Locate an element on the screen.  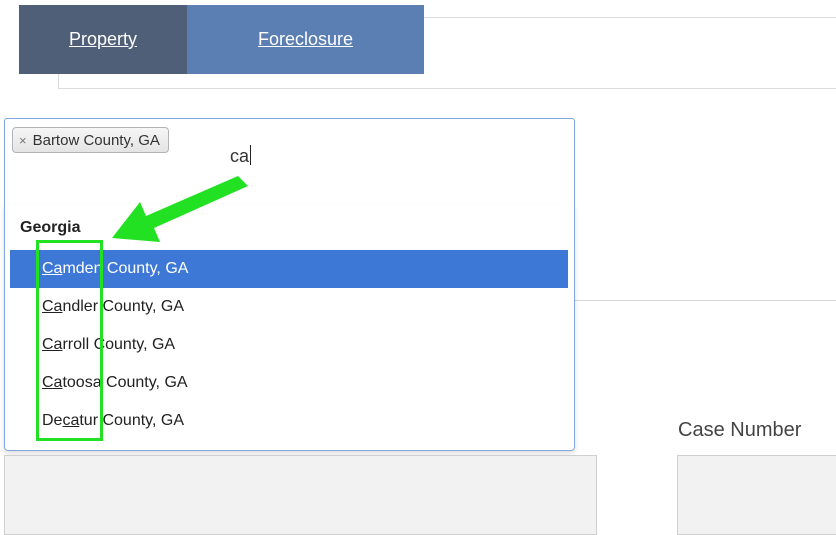
tag-label: Bartow County, GA is located at coordinates (96, 140).